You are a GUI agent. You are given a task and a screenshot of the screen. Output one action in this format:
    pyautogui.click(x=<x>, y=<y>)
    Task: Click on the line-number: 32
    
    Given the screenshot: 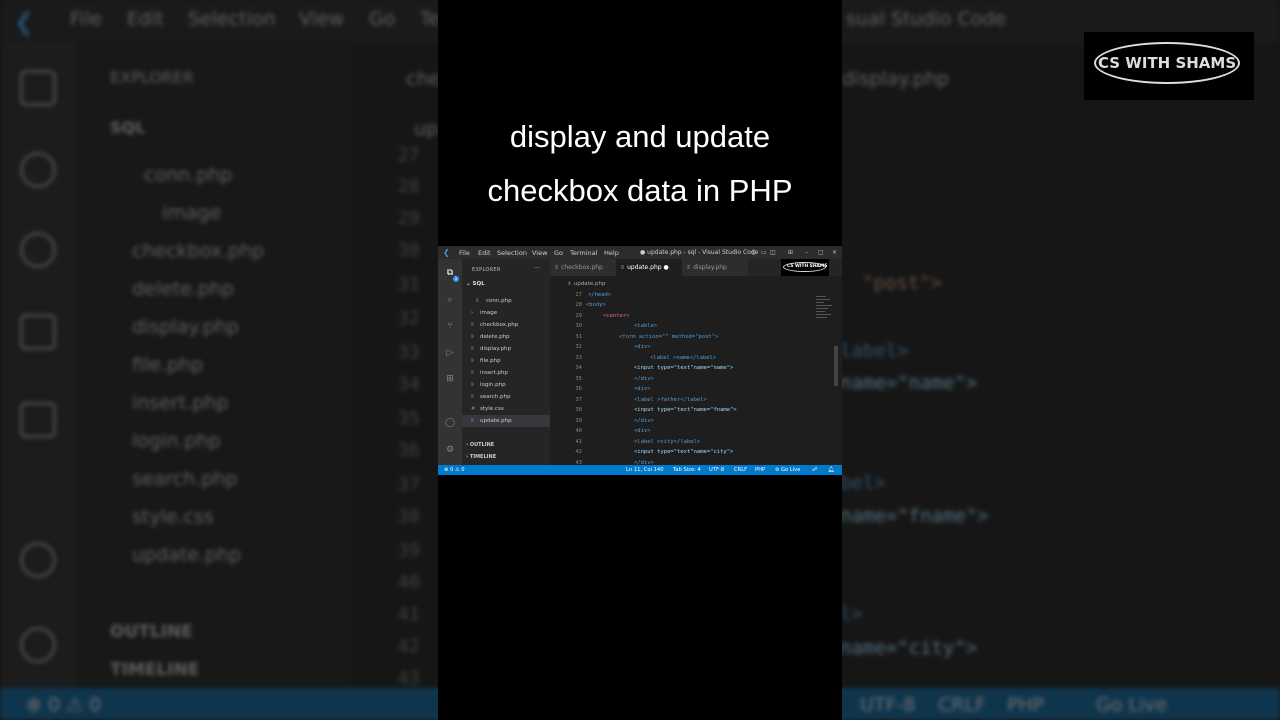 What is the action you would take?
    pyautogui.click(x=578, y=347)
    